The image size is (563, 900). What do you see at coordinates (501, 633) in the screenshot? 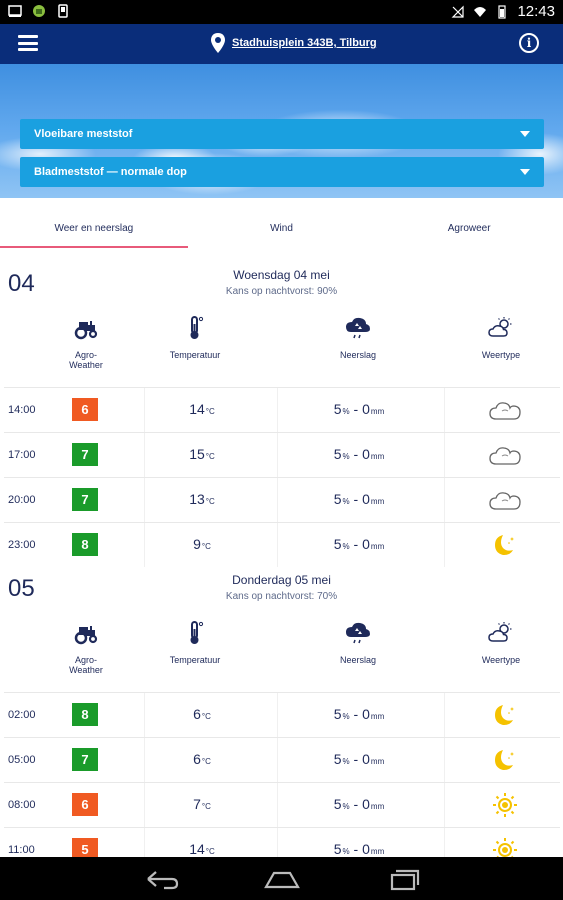
I see `weather-type-icon` at bounding box center [501, 633].